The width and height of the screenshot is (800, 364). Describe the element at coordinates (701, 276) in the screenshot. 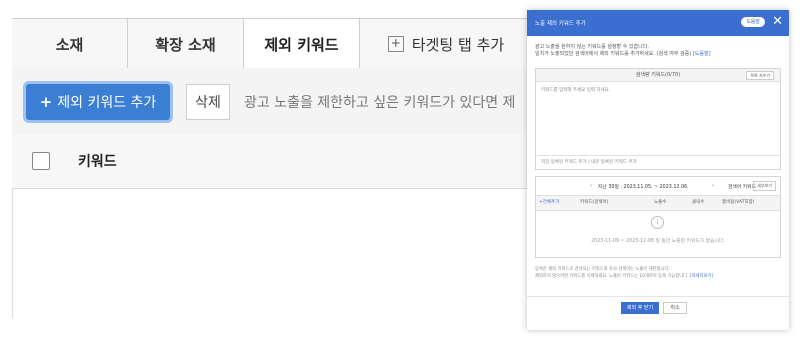

I see `more-info-link: [자세히보기]` at that location.